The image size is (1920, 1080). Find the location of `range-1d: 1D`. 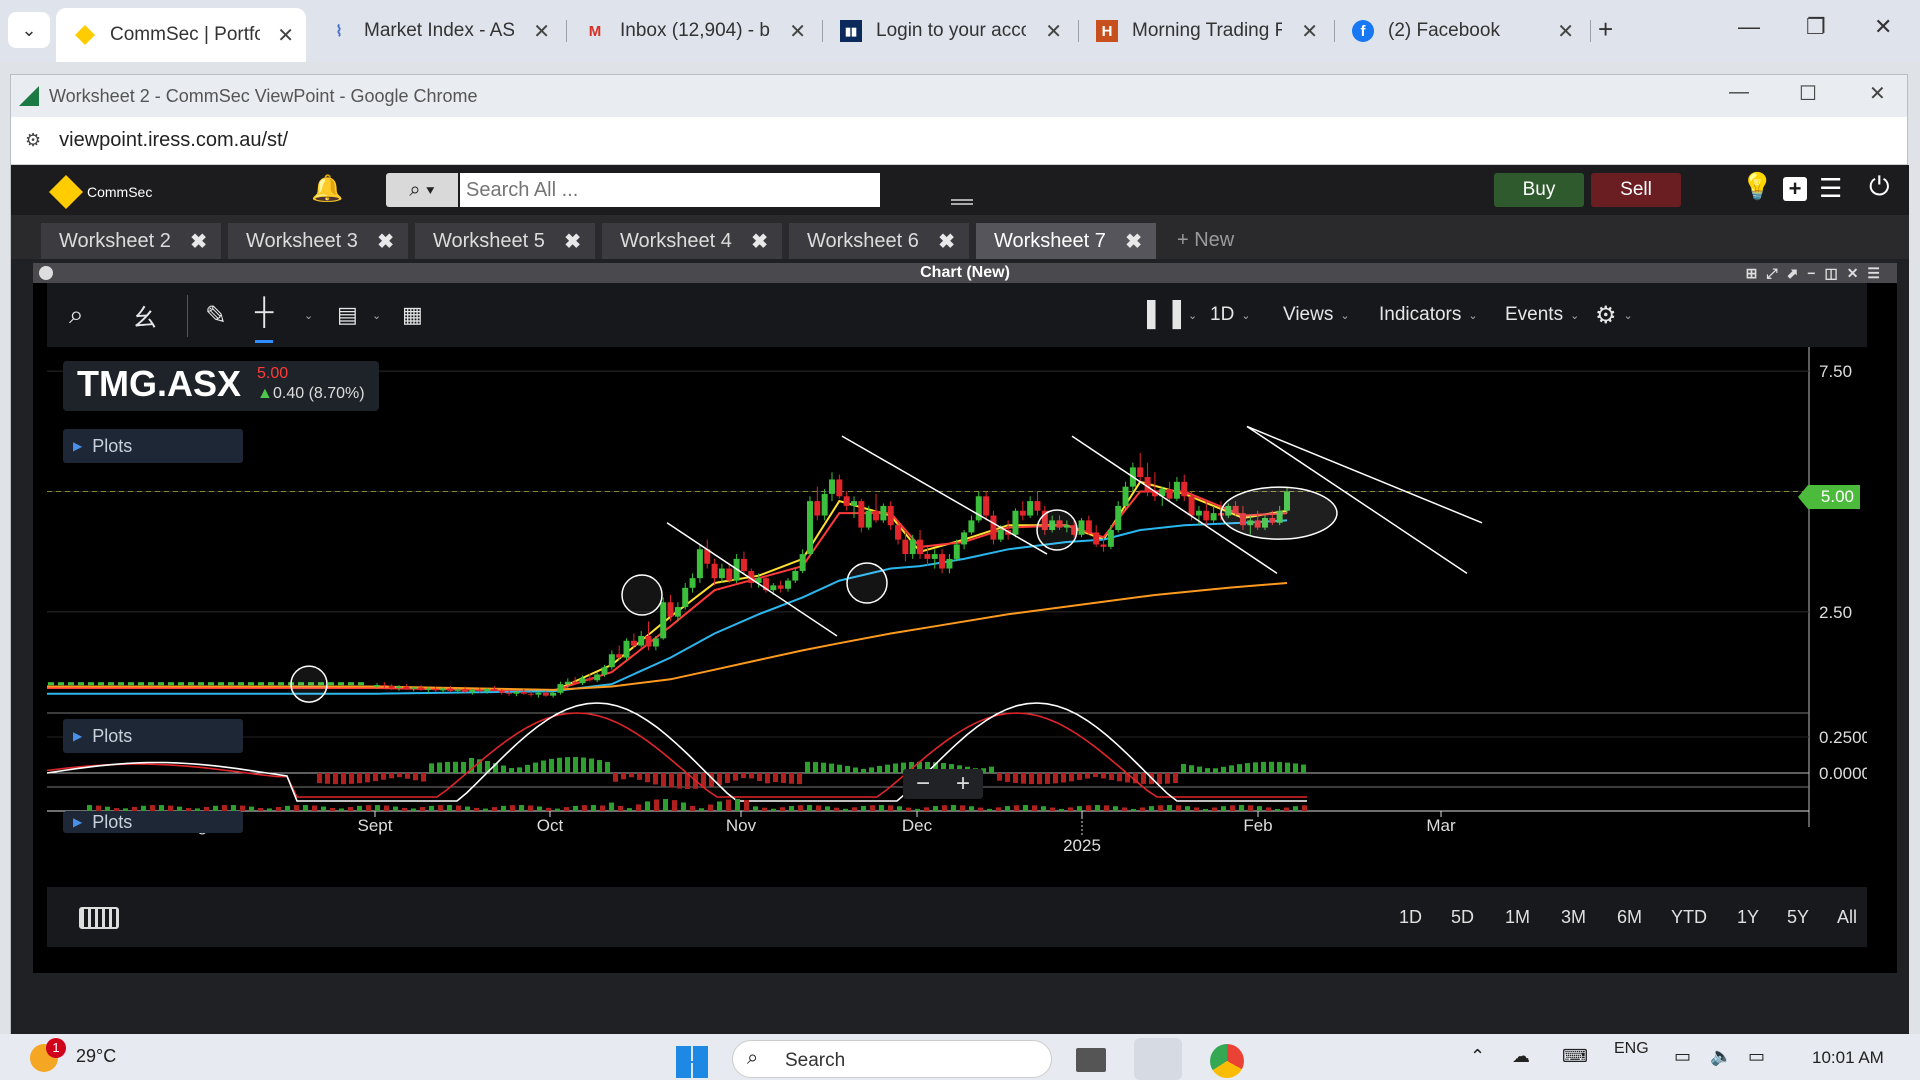

range-1d: 1D is located at coordinates (1410, 917).